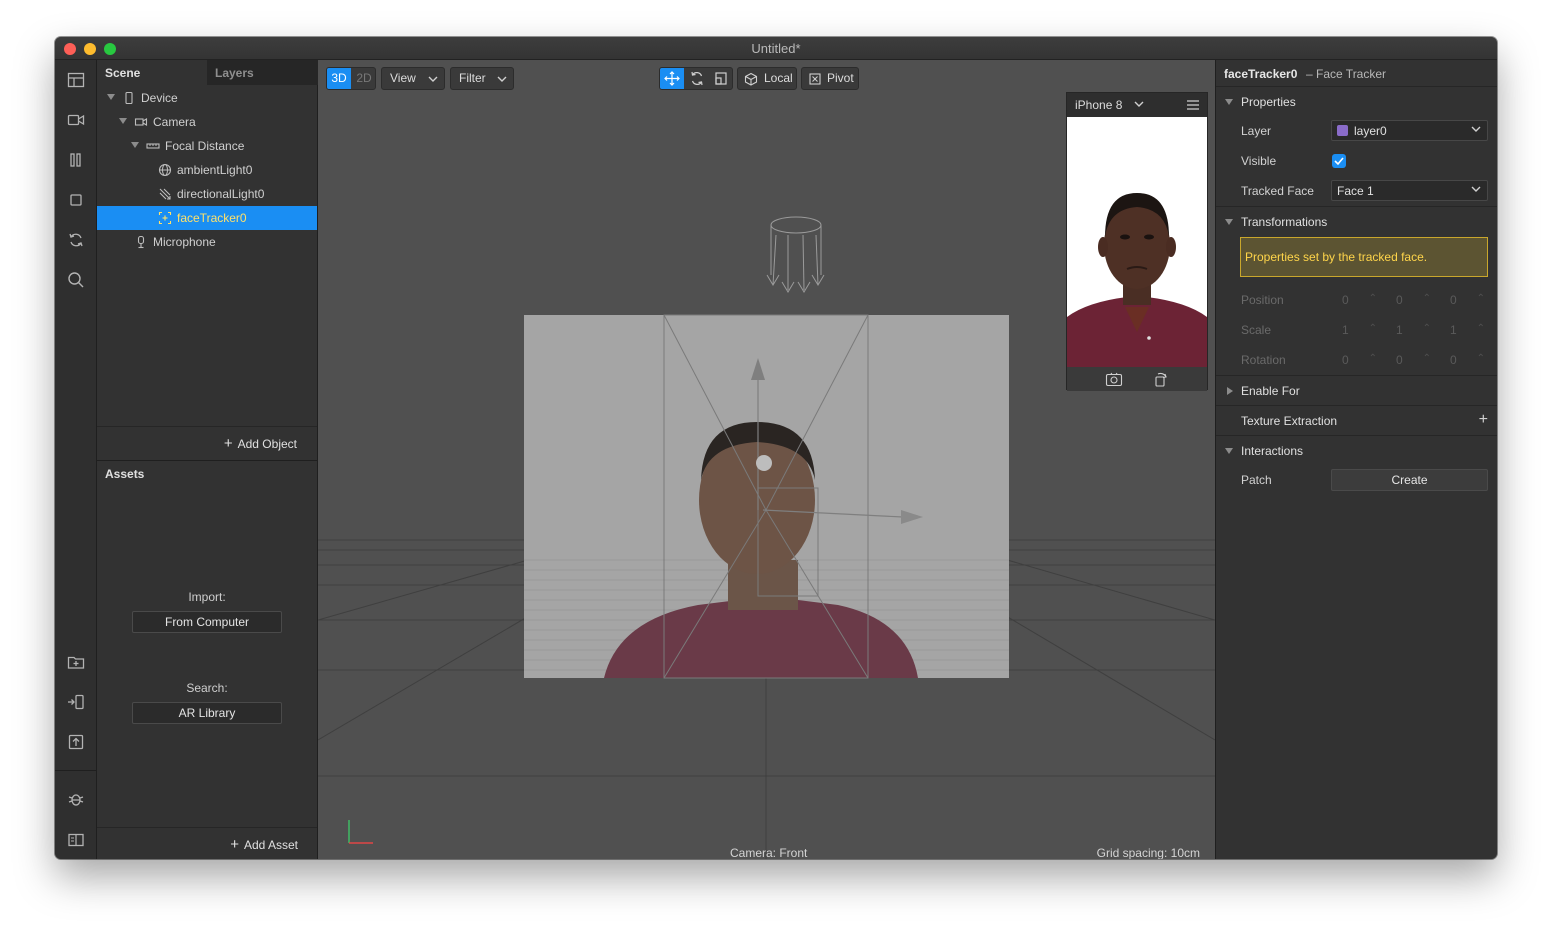  Describe the element at coordinates (1409, 480) in the screenshot. I see `create-patch-button: Create` at that location.